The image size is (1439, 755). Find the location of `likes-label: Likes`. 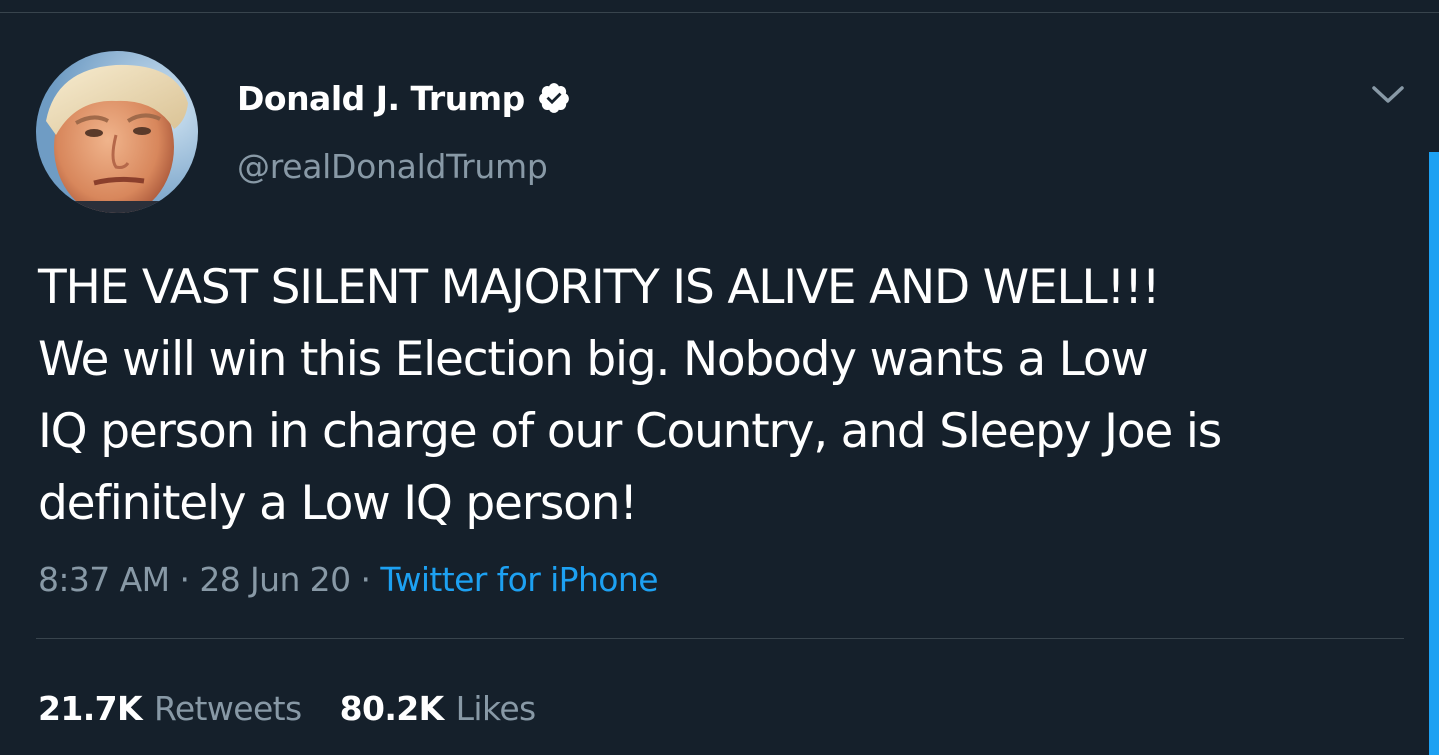

likes-label: Likes is located at coordinates (496, 708).